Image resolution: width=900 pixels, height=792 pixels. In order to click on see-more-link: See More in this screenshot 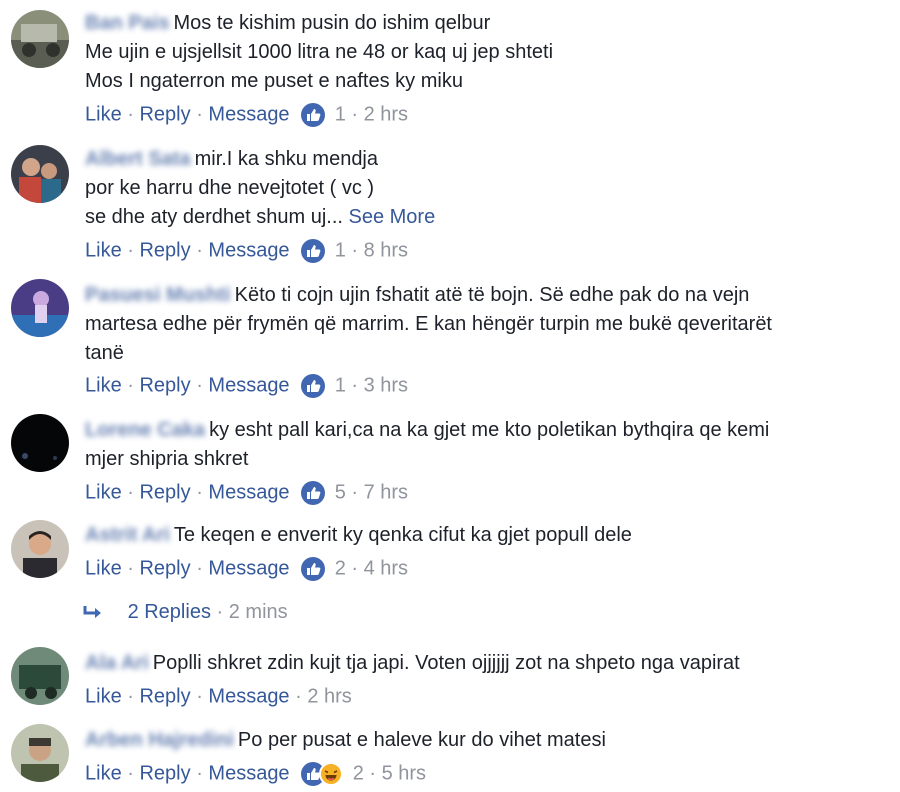, I will do `click(392, 217)`.